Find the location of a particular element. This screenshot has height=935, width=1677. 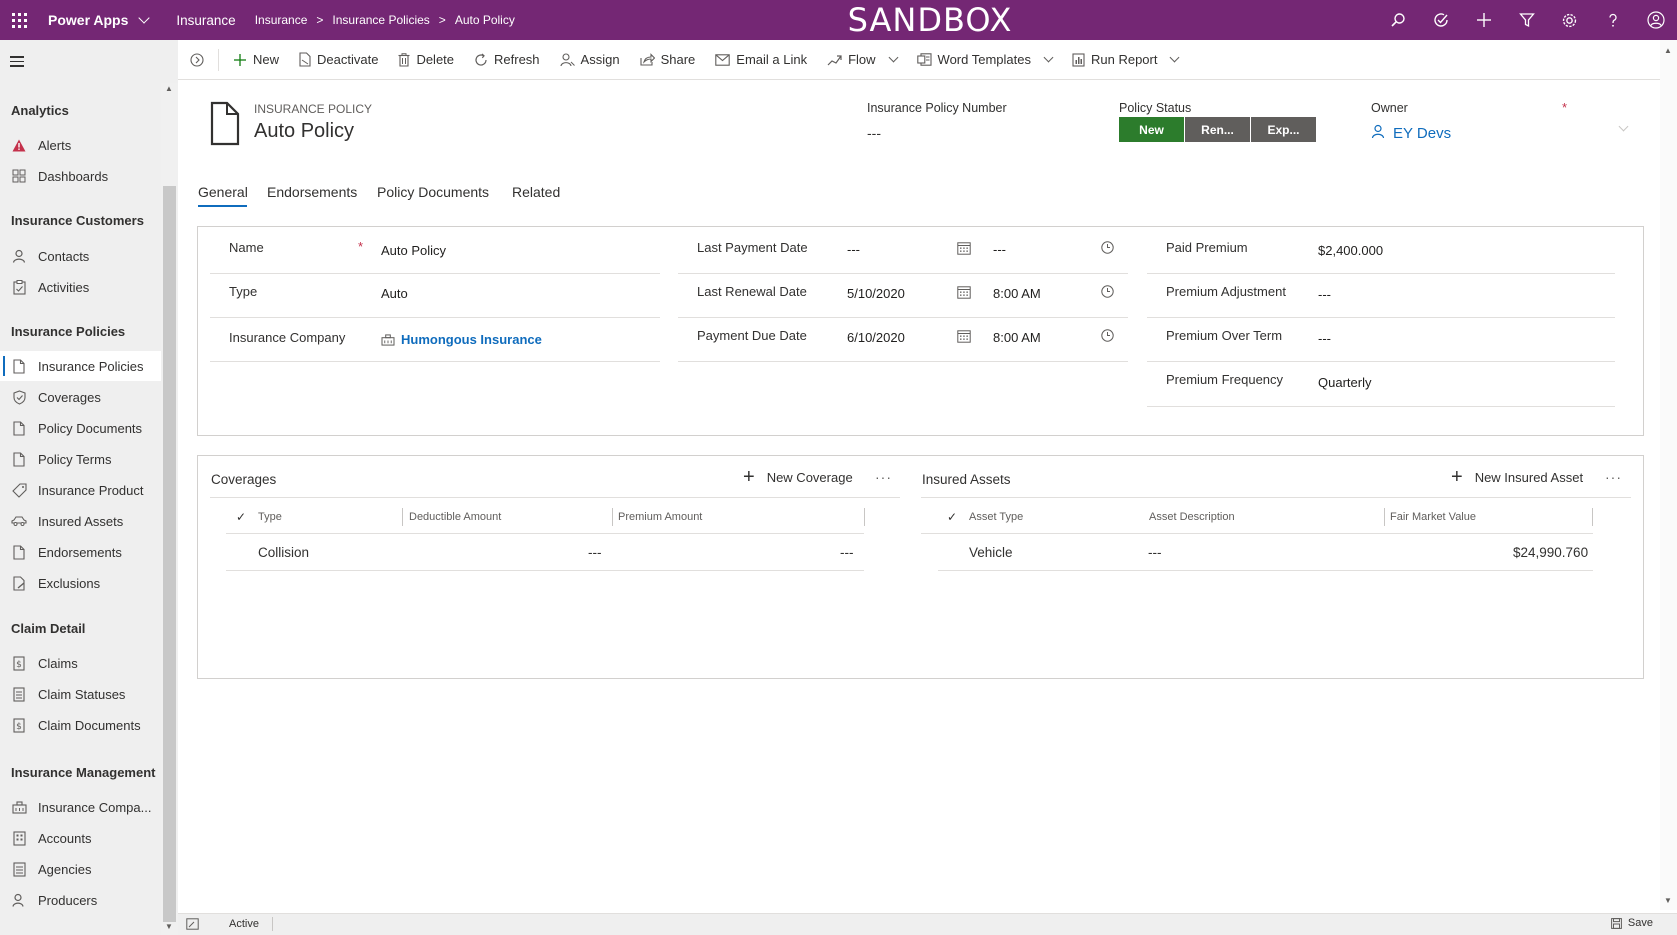

coverages-more-icon: ··· is located at coordinates (883, 477).